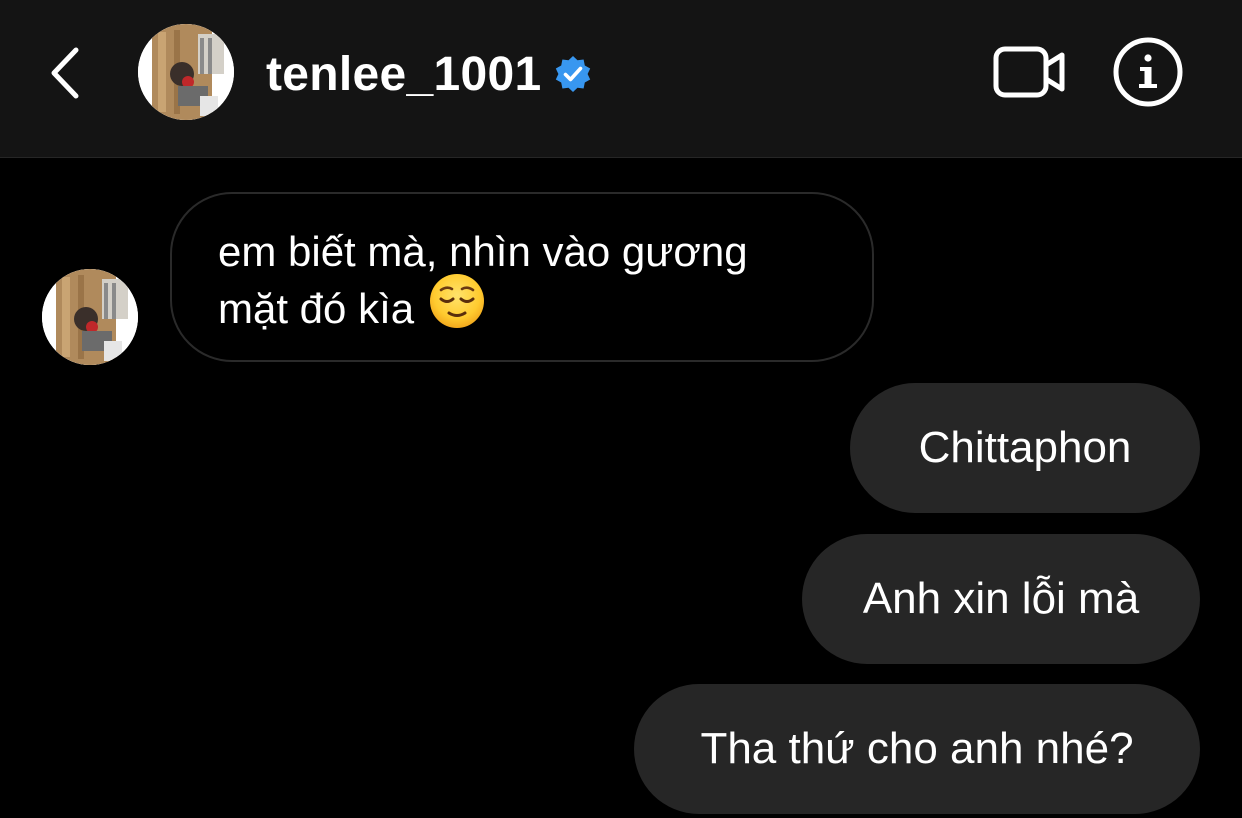  What do you see at coordinates (525, 309) in the screenshot?
I see `message-text-line-with-emoji: mặt đó kìa` at bounding box center [525, 309].